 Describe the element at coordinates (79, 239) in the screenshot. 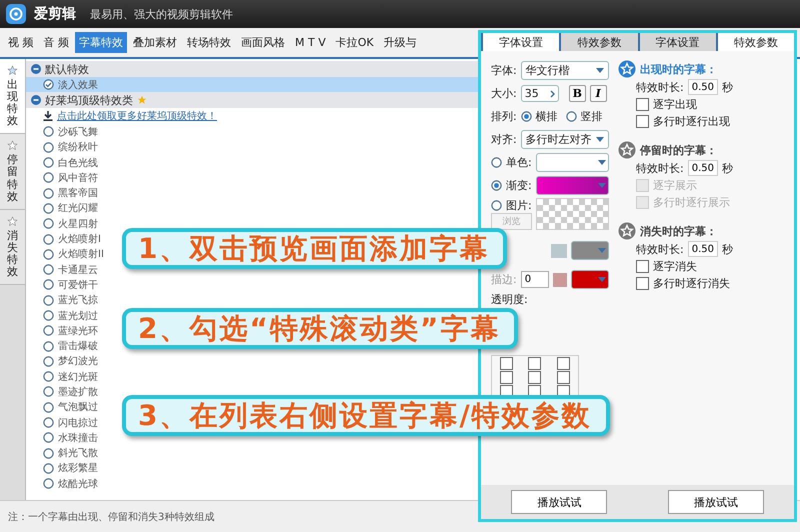

I see `effect-name: 火焰喷射I` at that location.